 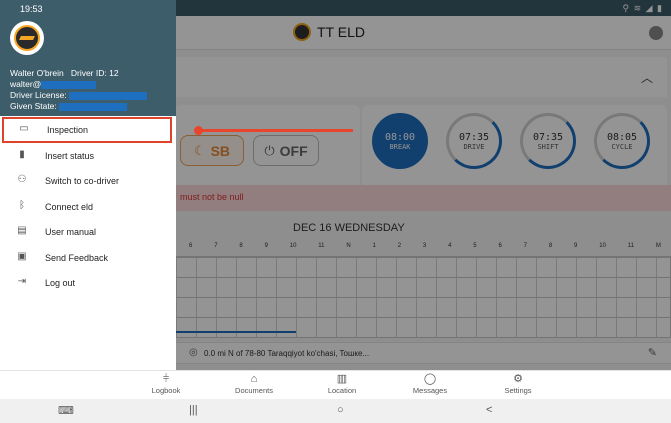 I want to click on annotation-arrow, so click(x=275, y=130).